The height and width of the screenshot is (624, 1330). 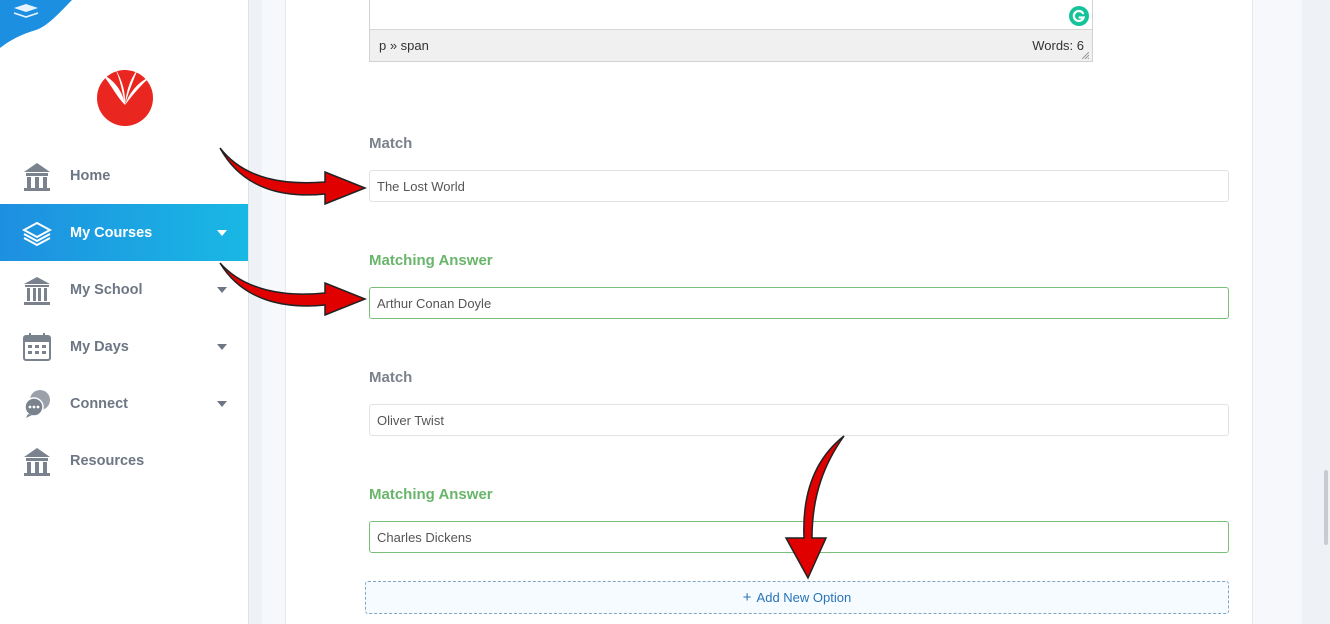 I want to click on matching-answer-input, so click(x=799, y=303).